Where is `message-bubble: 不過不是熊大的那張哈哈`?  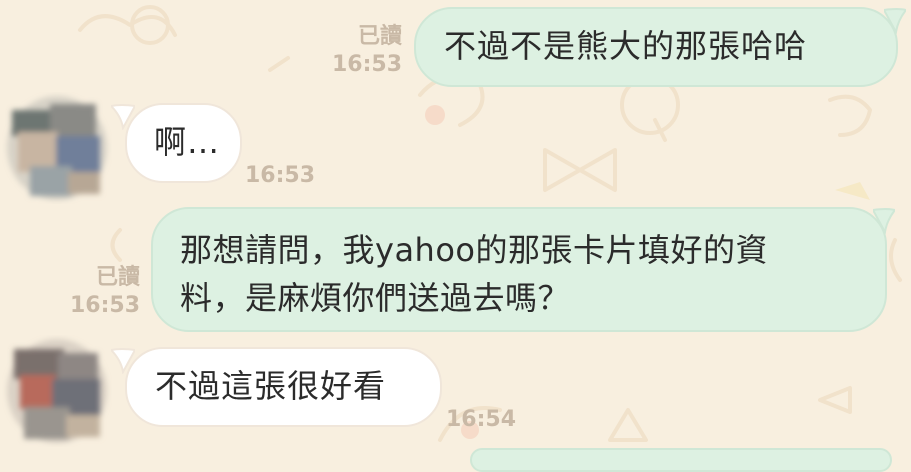
message-bubble: 不過不是熊大的那張哈哈 is located at coordinates (656, 47).